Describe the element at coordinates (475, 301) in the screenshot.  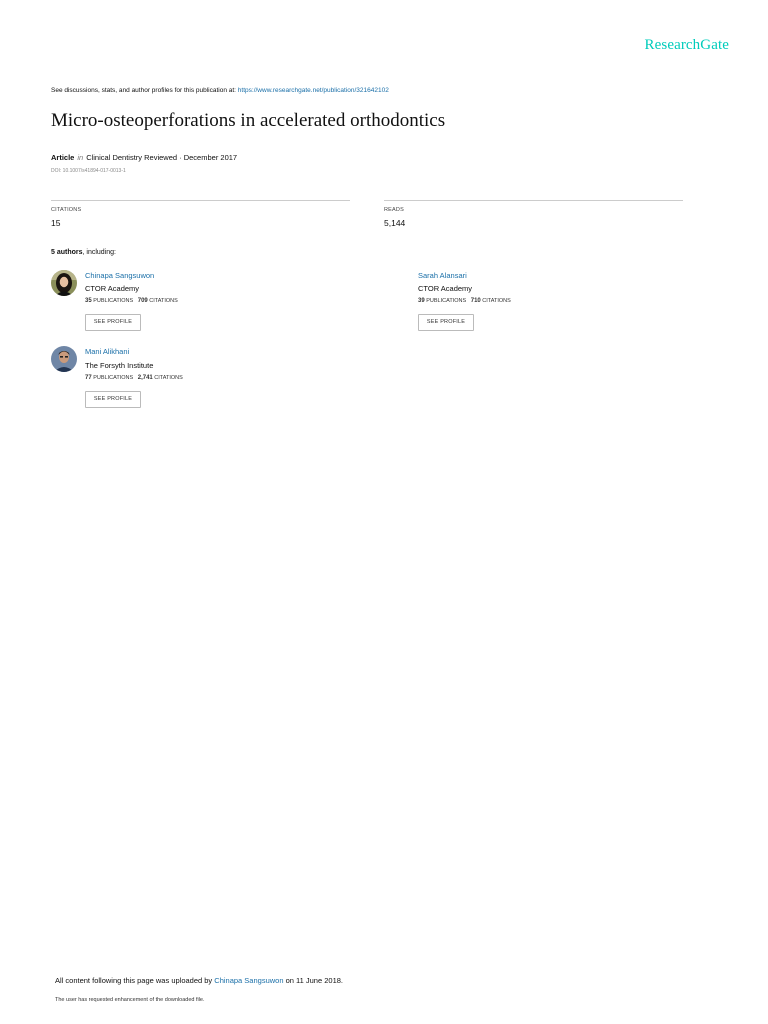
I see `citations-count: 710` at that location.